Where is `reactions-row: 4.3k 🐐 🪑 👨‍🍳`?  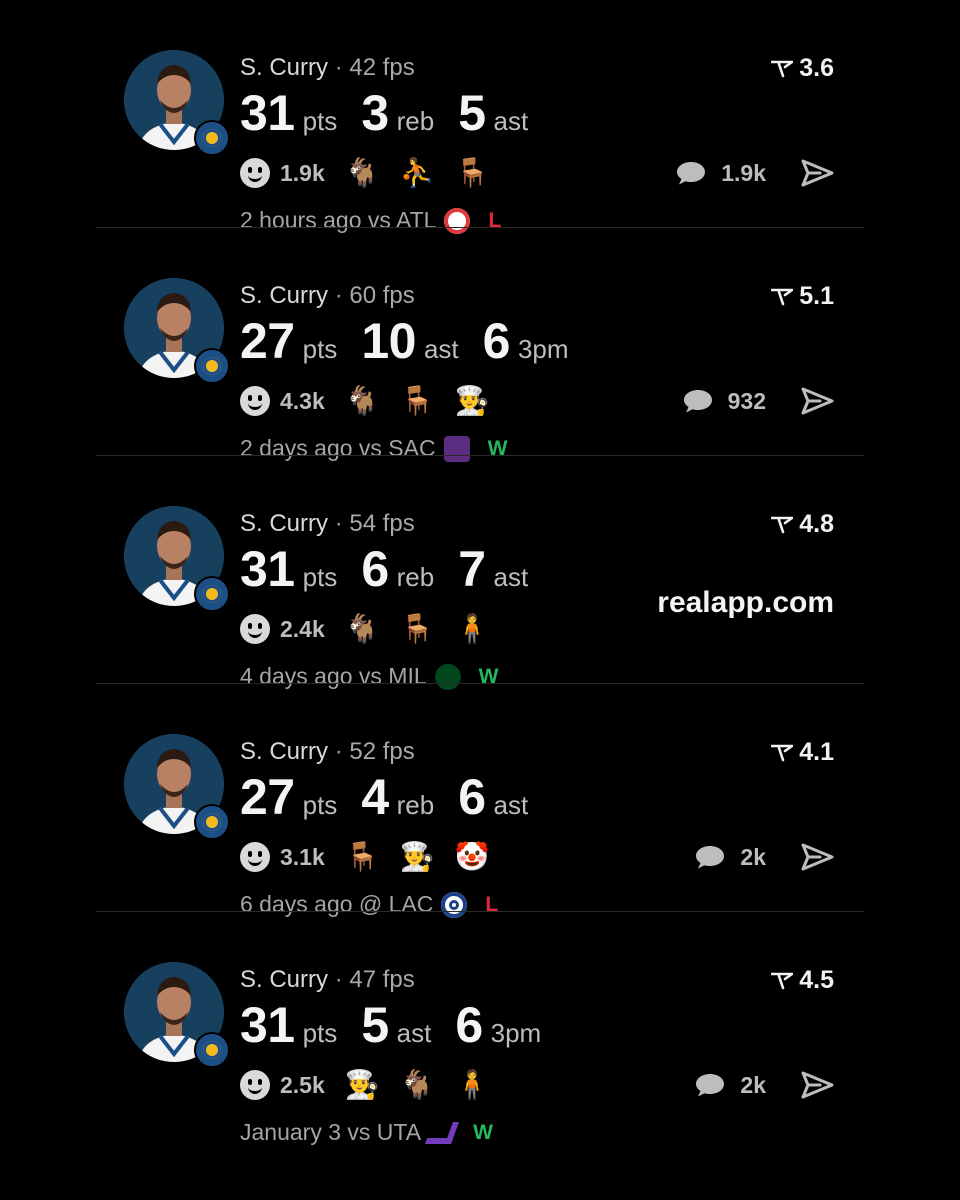
reactions-row: 4.3k 🐐 🪑 👨‍🍳 is located at coordinates (364, 401).